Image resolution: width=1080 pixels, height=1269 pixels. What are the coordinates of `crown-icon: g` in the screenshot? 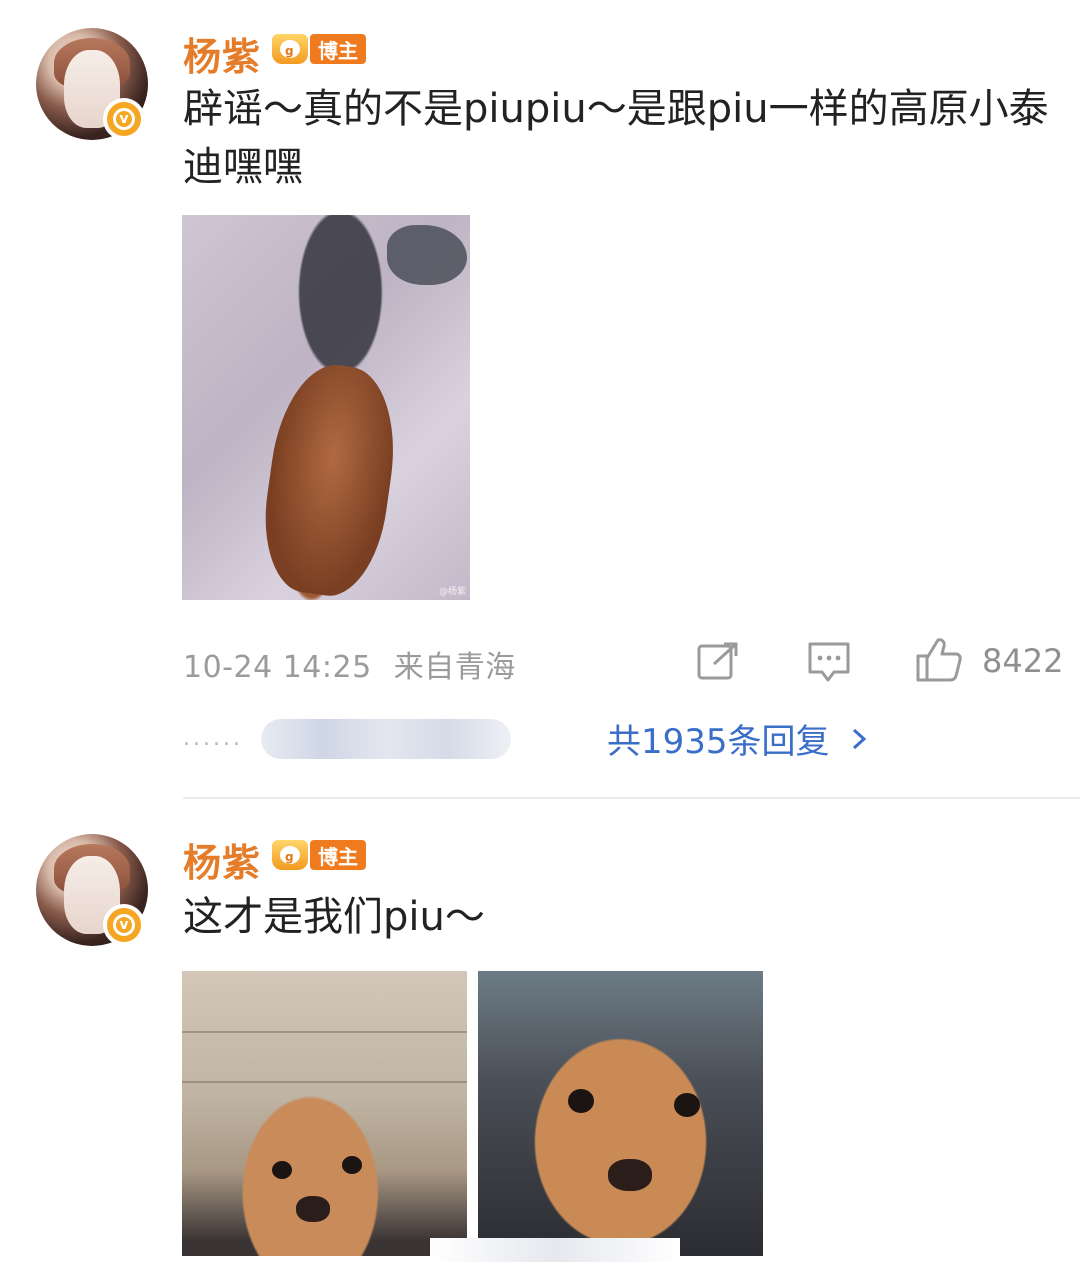 It's located at (291, 855).